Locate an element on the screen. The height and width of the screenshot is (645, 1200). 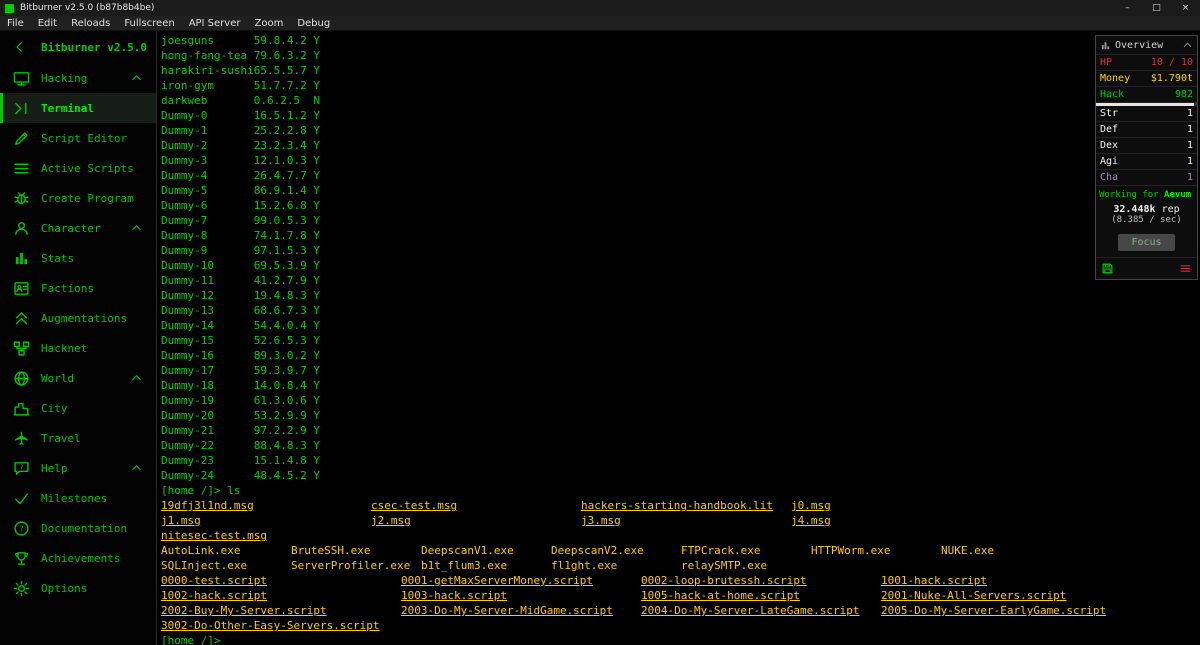
close-button: × is located at coordinates (1185, 8).